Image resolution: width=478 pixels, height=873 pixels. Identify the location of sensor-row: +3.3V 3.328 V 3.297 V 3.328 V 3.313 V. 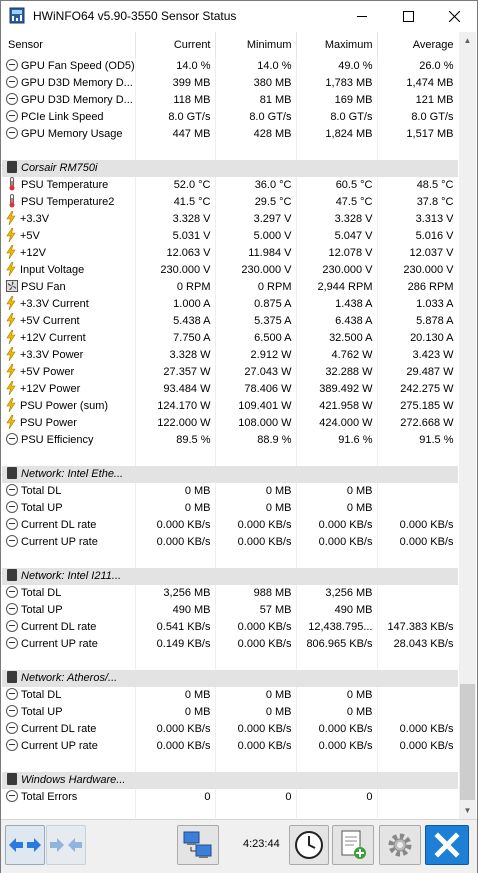
(230, 219).